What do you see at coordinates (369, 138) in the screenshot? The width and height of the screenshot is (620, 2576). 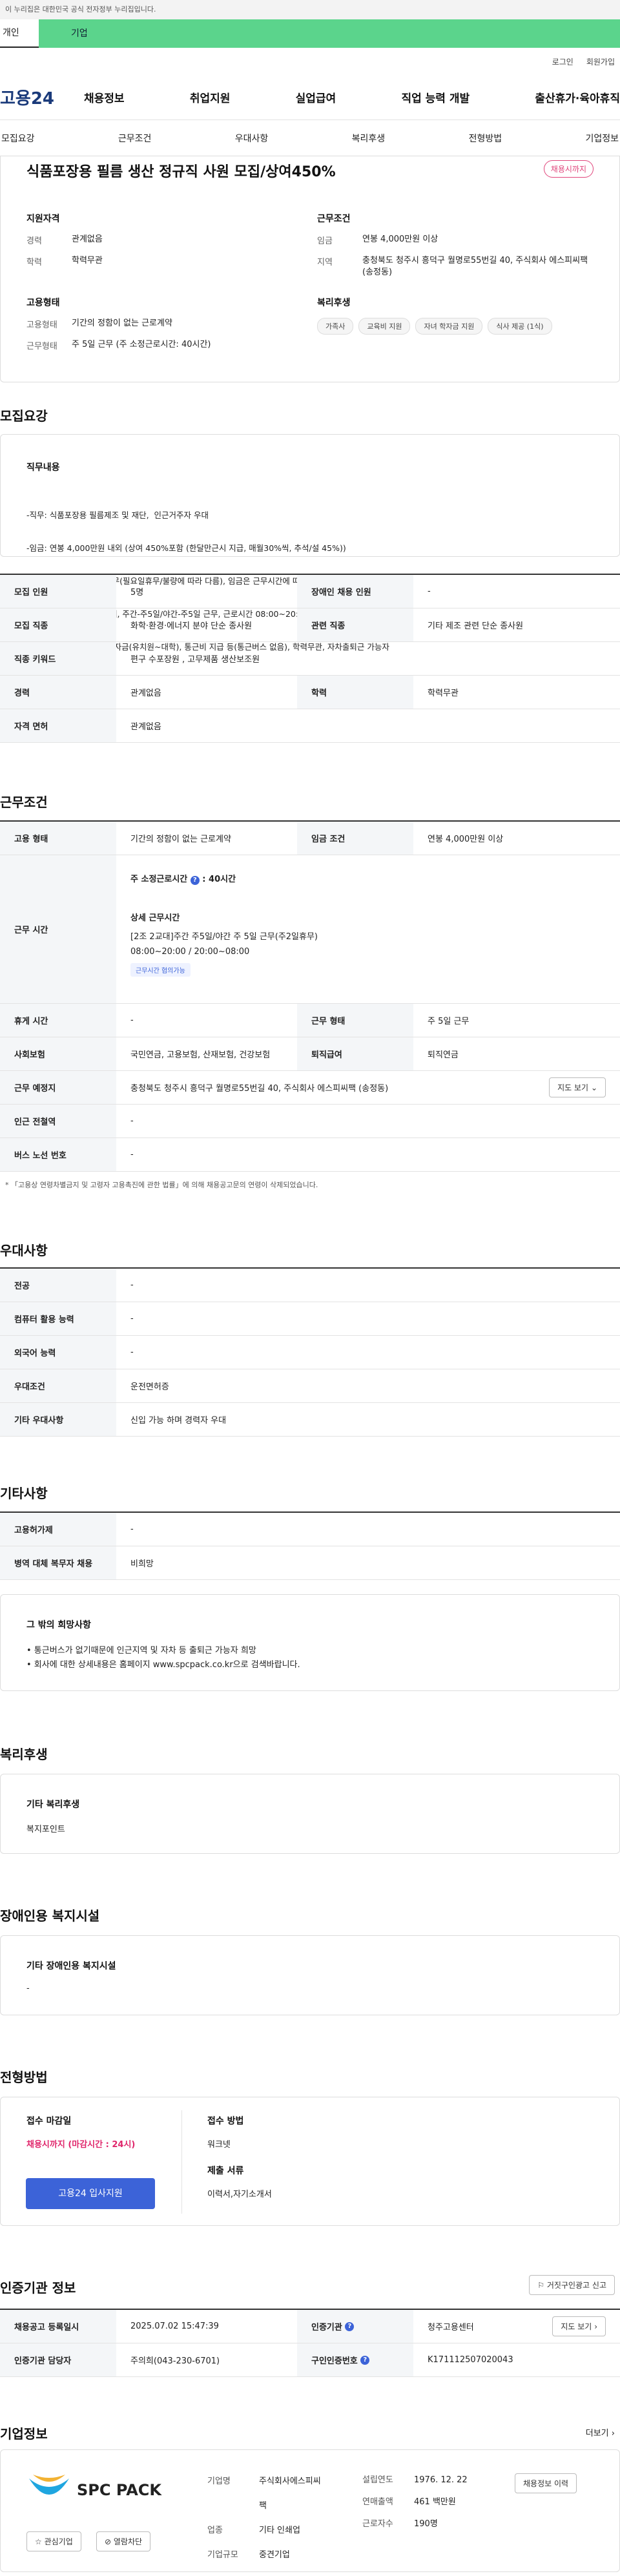 I see `subnav-welfare: 복리후생` at bounding box center [369, 138].